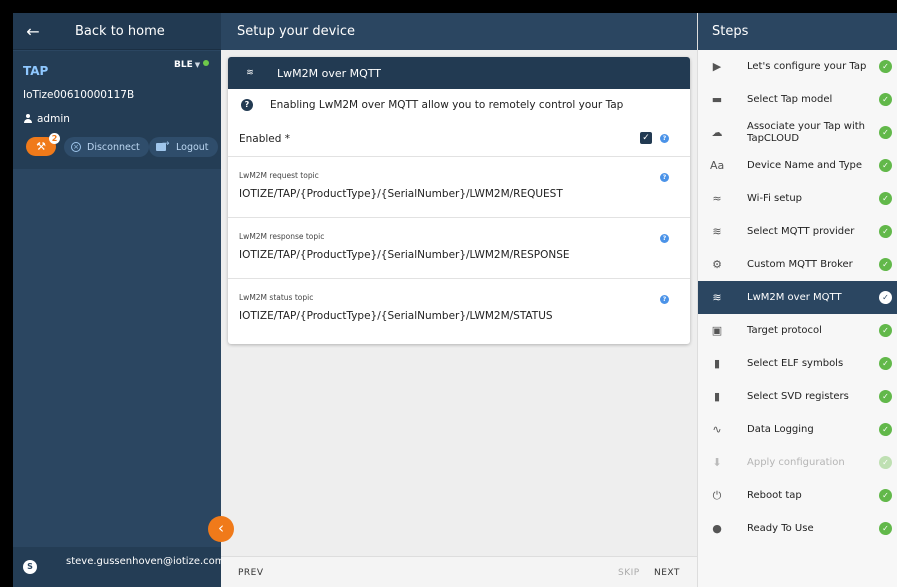 This screenshot has width=897, height=587. I want to click on device-icon: ▬, so click(717, 99).